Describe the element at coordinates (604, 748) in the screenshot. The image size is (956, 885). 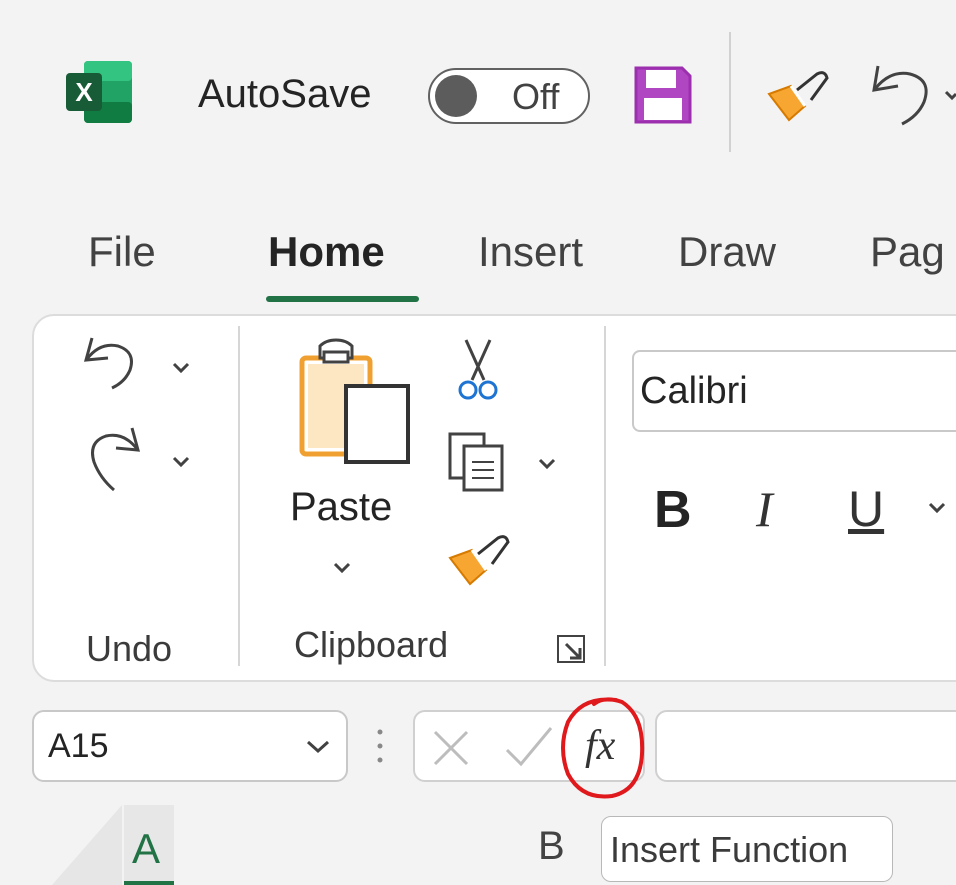
I see `highlight-circle-annotation` at that location.